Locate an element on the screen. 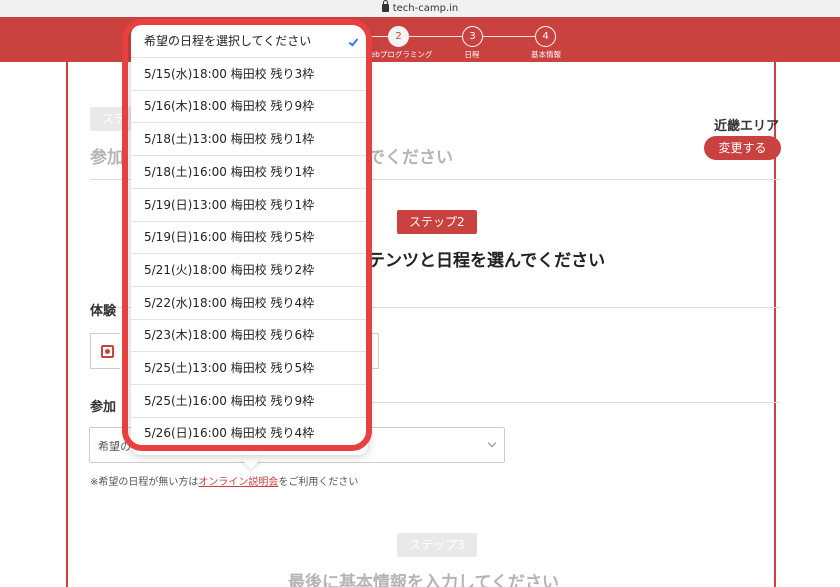 The image size is (840, 587). progress-step-4: 4 is located at coordinates (545, 36).